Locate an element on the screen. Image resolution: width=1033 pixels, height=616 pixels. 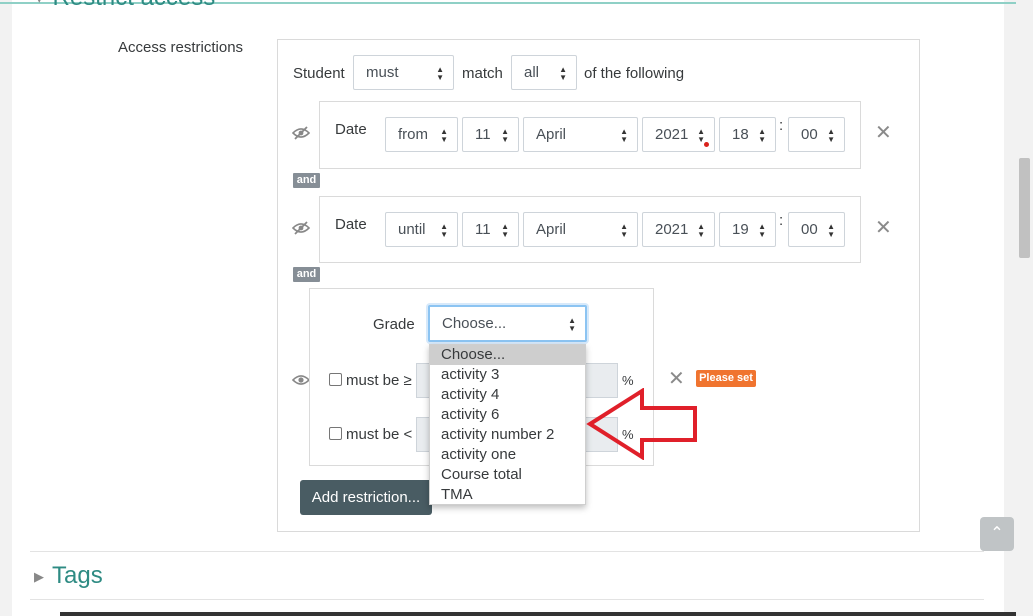
chevron-right-icon: ▶ is located at coordinates (39, 576).